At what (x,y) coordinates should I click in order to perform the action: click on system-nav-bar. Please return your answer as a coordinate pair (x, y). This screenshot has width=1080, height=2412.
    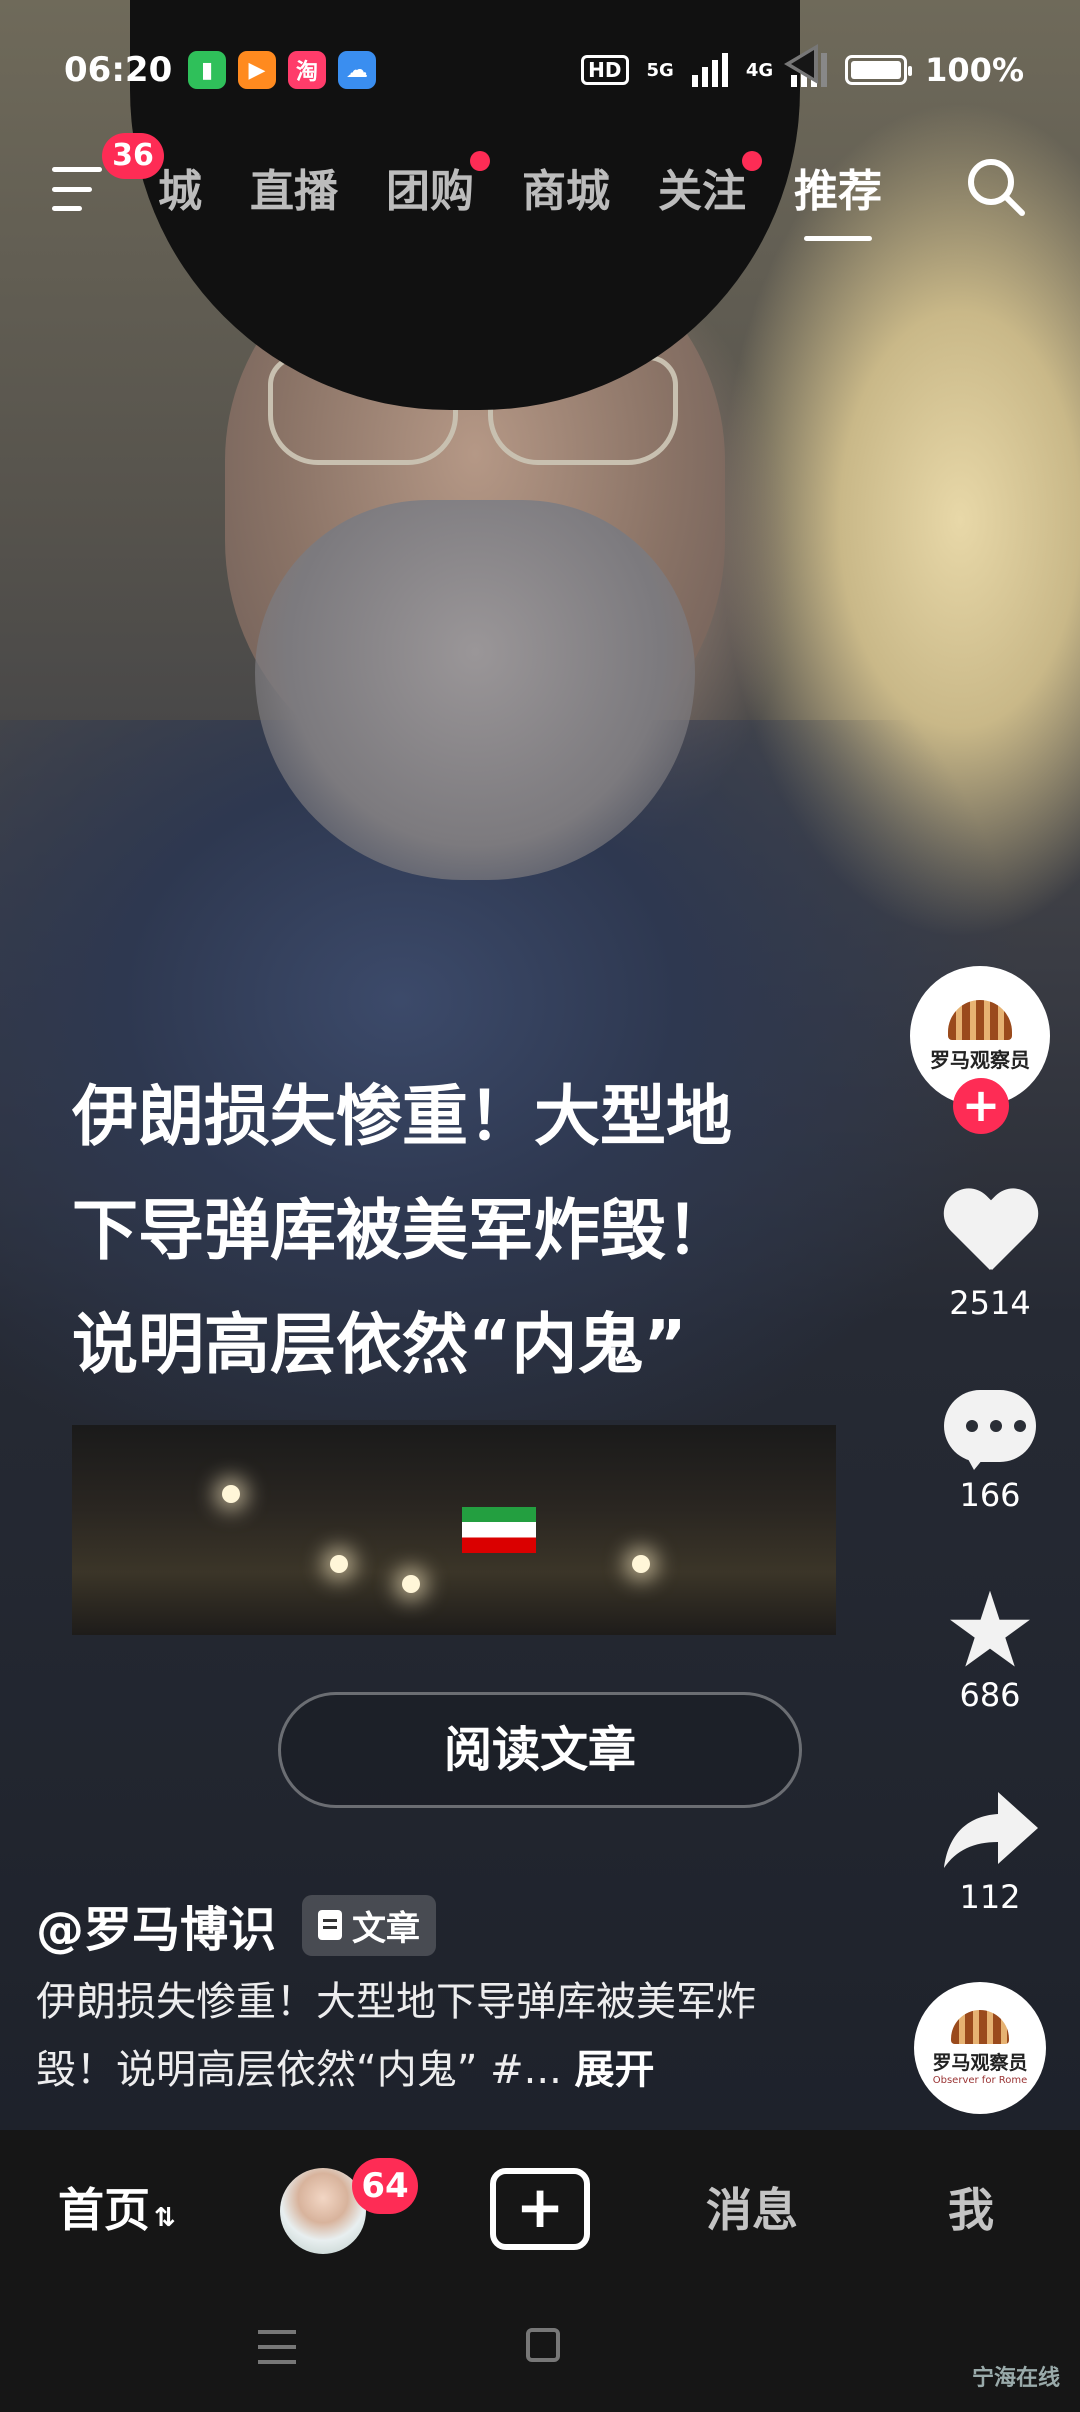
    Looking at the image, I should click on (540, 2347).